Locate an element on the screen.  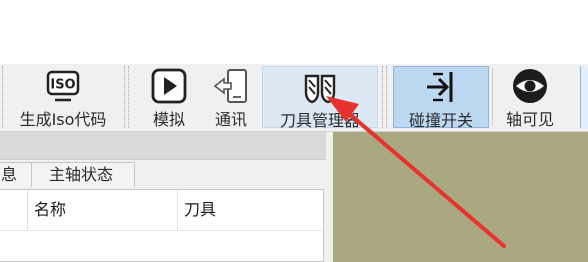
play-icon is located at coordinates (169, 86).